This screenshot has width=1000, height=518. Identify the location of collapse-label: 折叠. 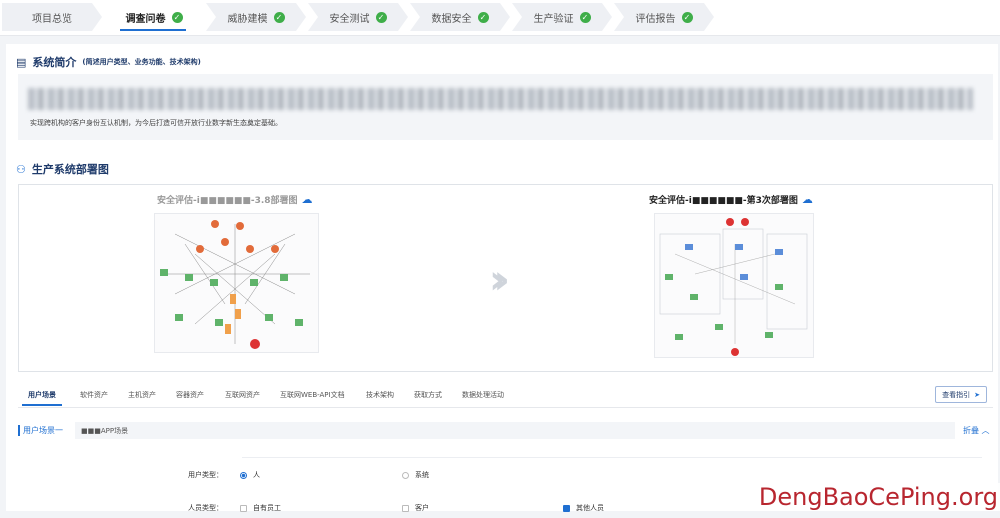
(971, 430).